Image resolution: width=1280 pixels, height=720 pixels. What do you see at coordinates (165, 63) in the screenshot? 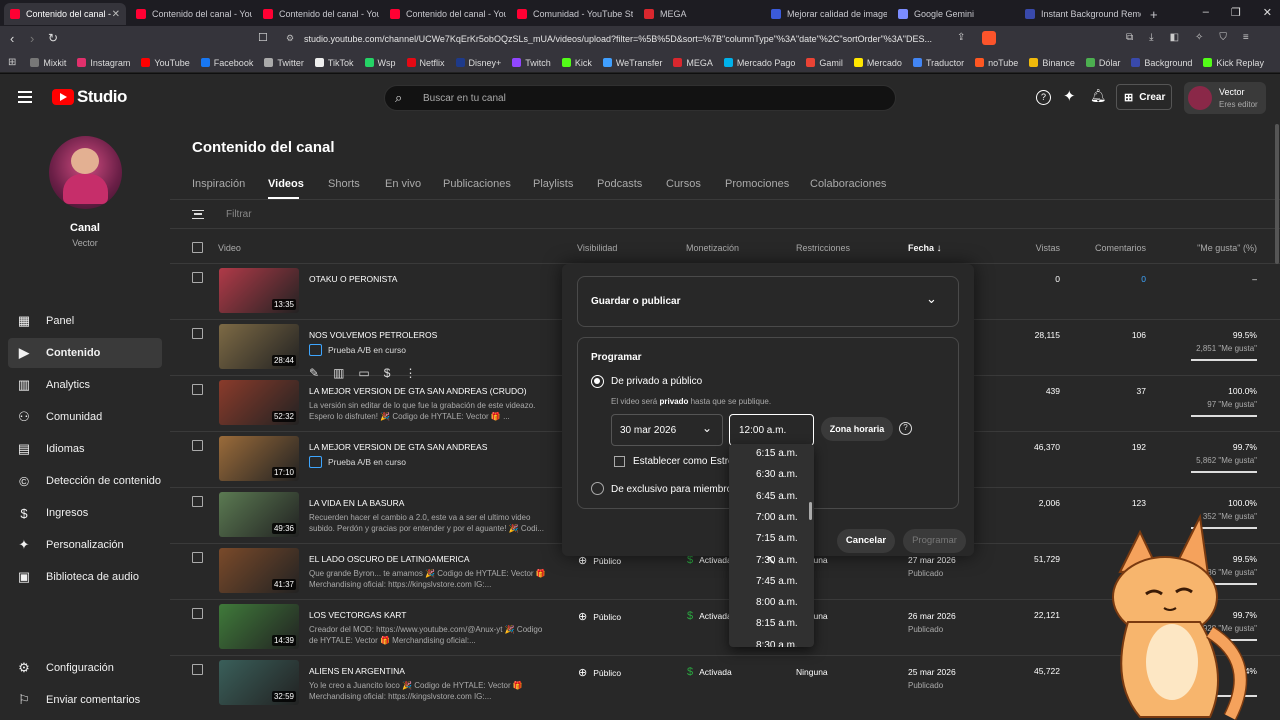
I see `bookmark-item: YouTube` at bounding box center [165, 63].